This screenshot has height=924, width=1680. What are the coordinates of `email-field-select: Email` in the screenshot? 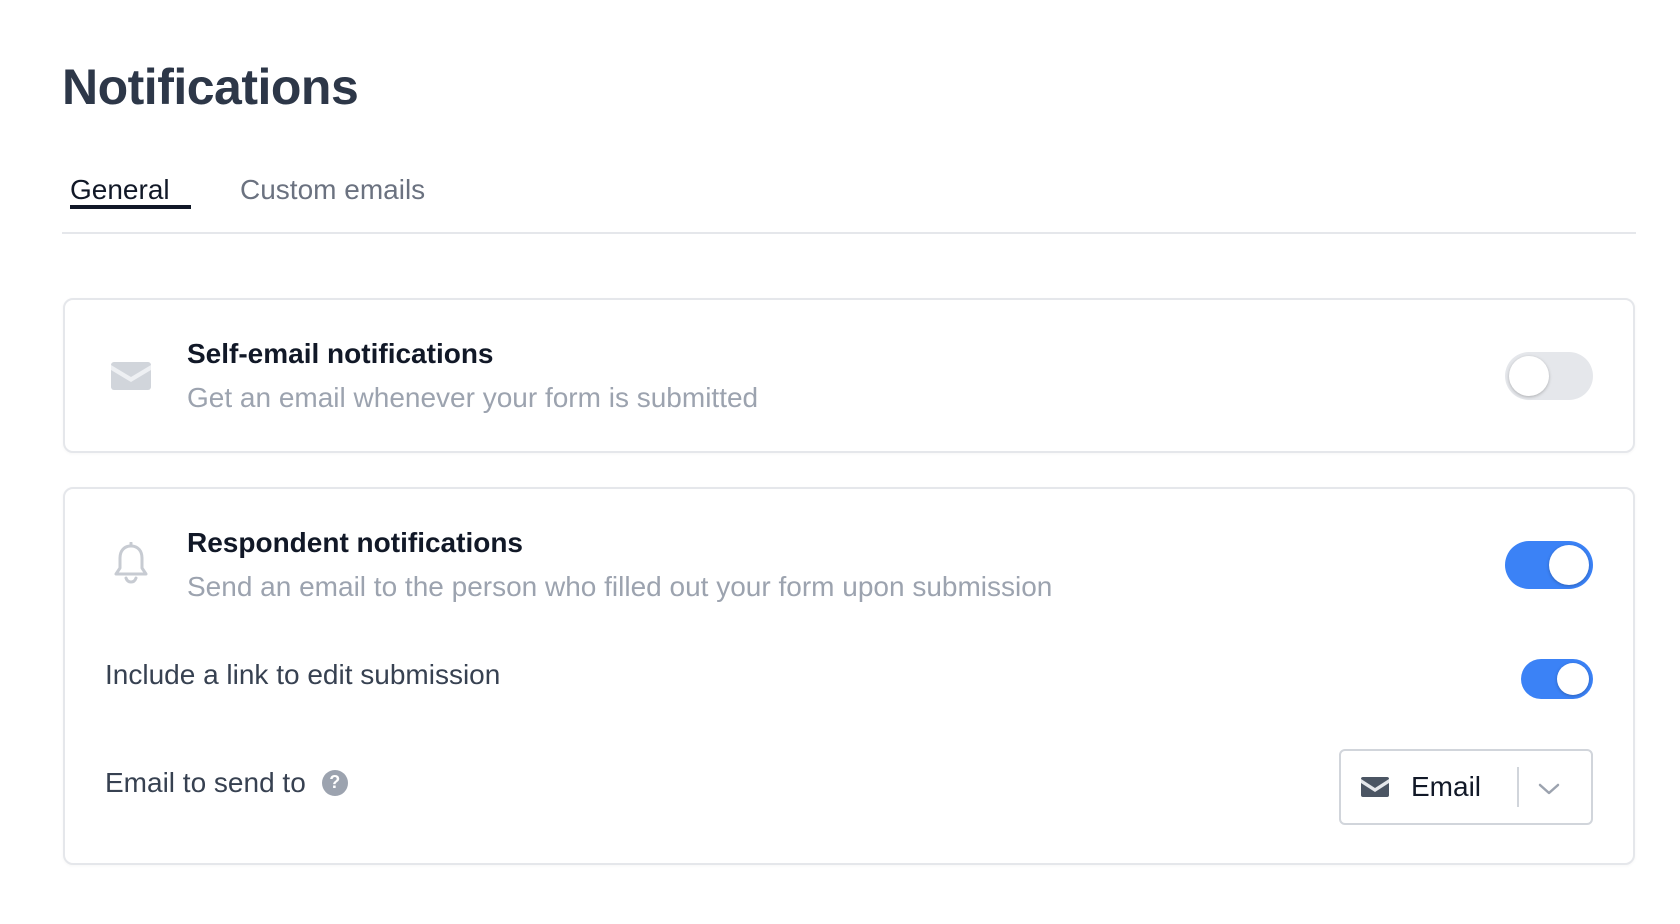 It's located at (1466, 787).